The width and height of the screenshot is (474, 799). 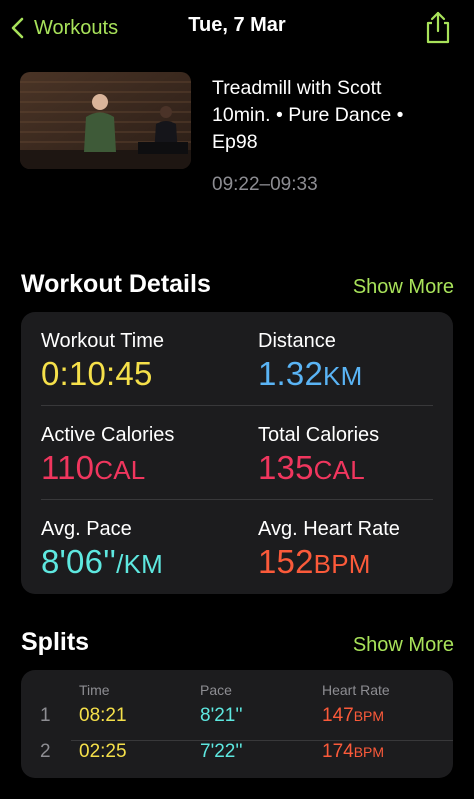 What do you see at coordinates (235, 142) in the screenshot?
I see `workout-title-line-3: Ep98` at bounding box center [235, 142].